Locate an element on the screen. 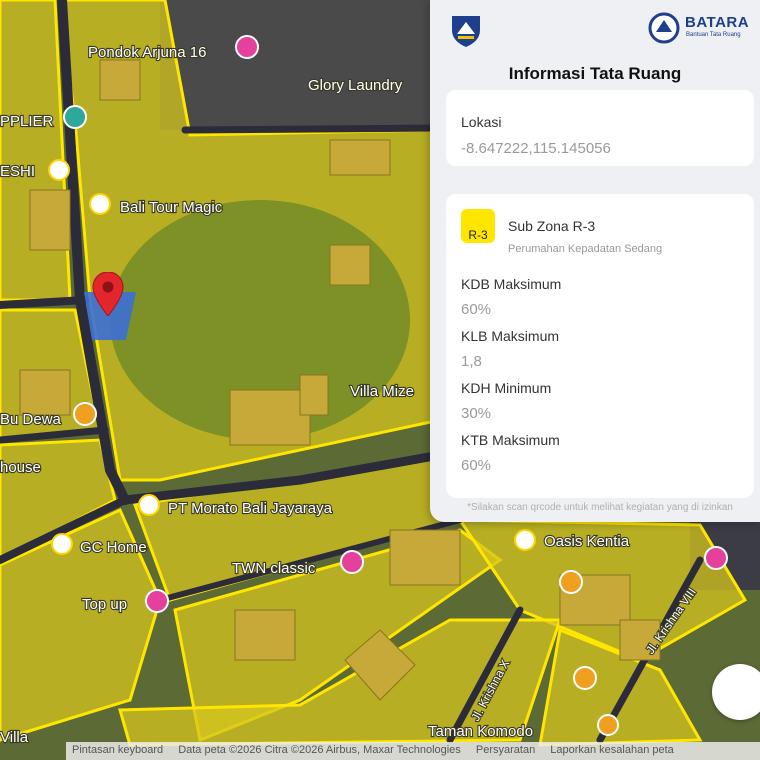 This screenshot has height=760, width=760. urban-block is located at coordinates (300, 65).